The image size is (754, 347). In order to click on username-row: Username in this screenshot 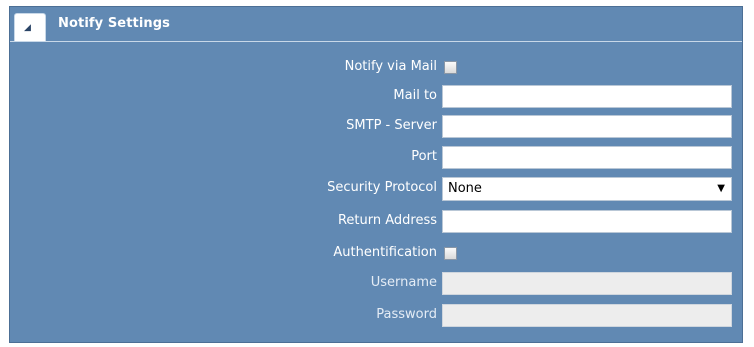, I will do `click(376, 284)`.